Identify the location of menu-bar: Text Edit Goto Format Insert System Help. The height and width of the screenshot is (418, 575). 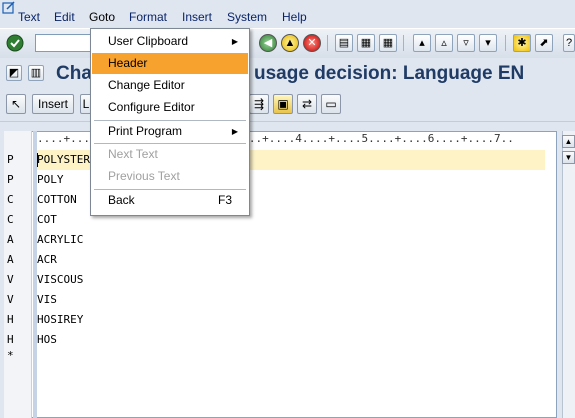
(287, 14).